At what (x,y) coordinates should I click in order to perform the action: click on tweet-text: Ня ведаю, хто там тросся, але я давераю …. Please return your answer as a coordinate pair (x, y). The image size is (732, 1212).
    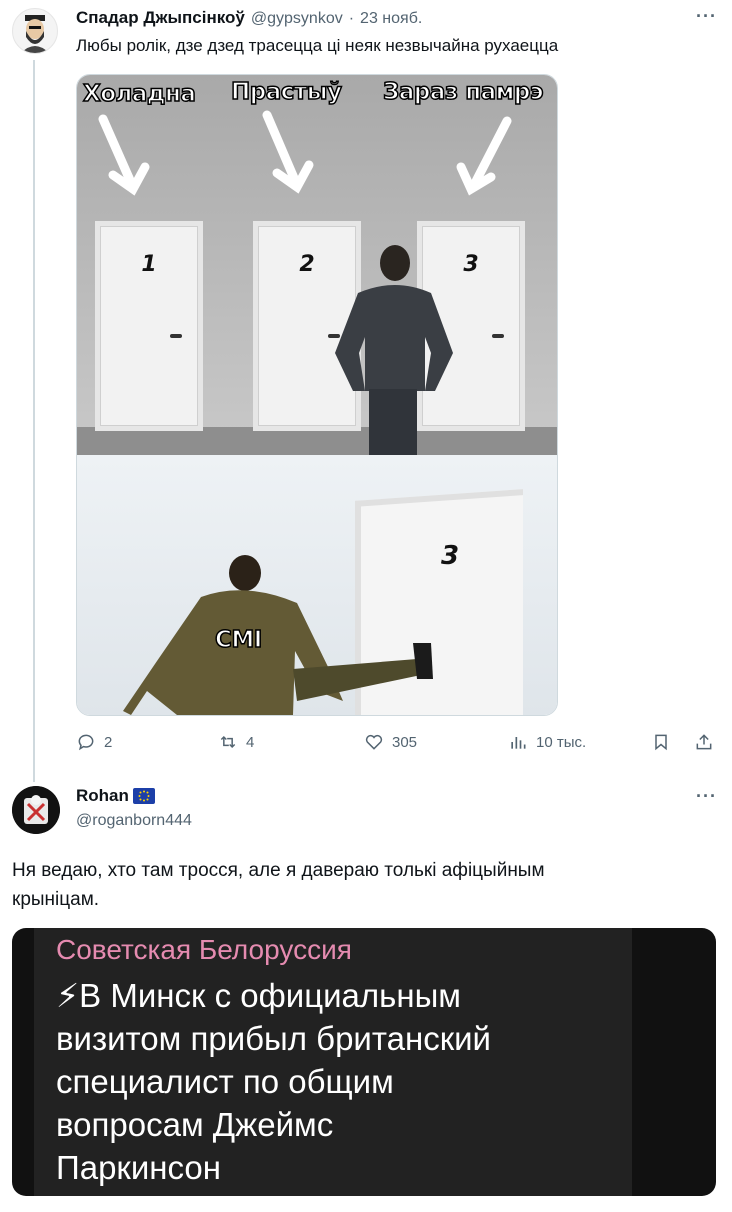
    Looking at the image, I should click on (362, 885).